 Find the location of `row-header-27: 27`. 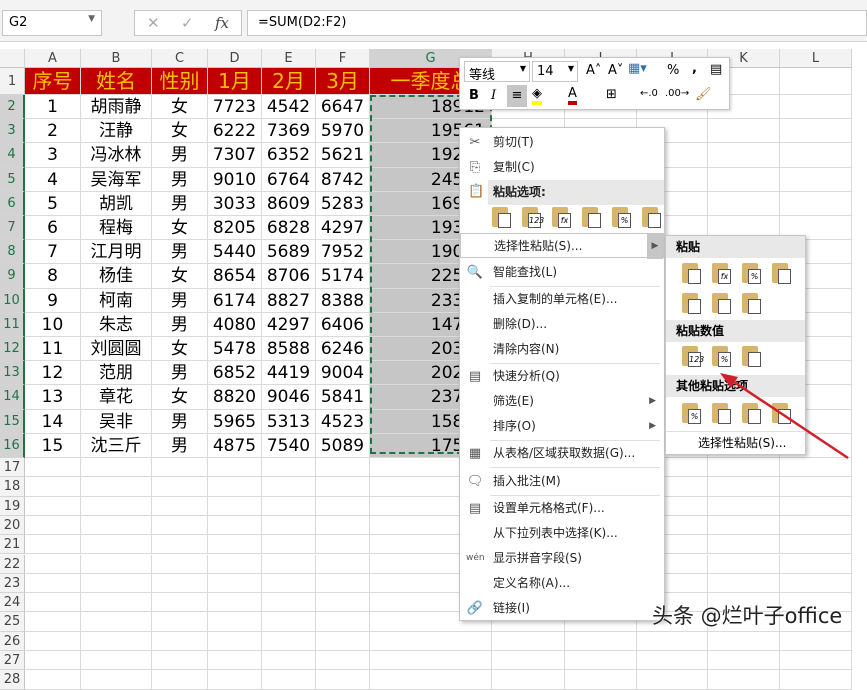

row-header-27: 27 is located at coordinates (12, 661).